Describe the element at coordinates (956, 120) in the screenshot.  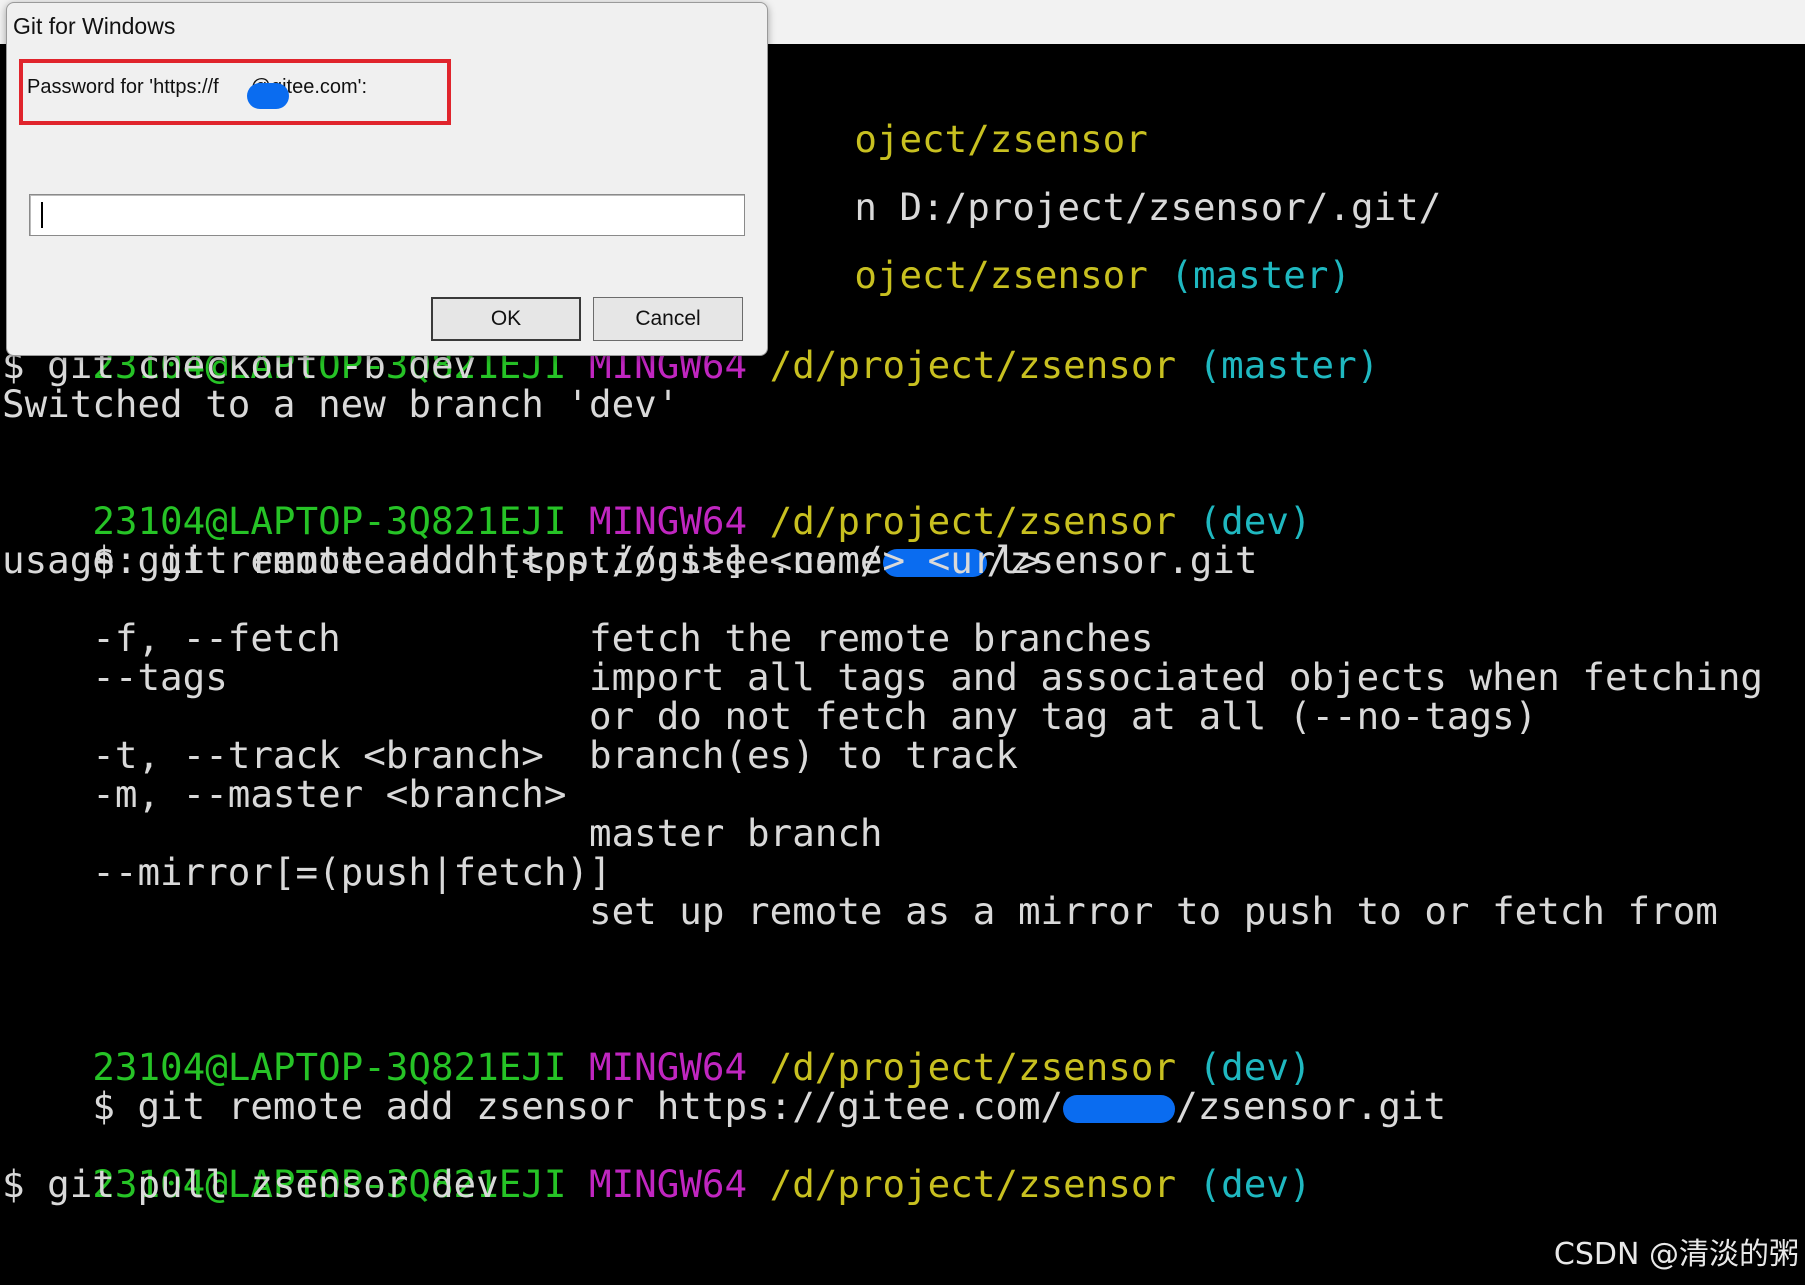
I see `terminal-line: oject/zsensor` at that location.